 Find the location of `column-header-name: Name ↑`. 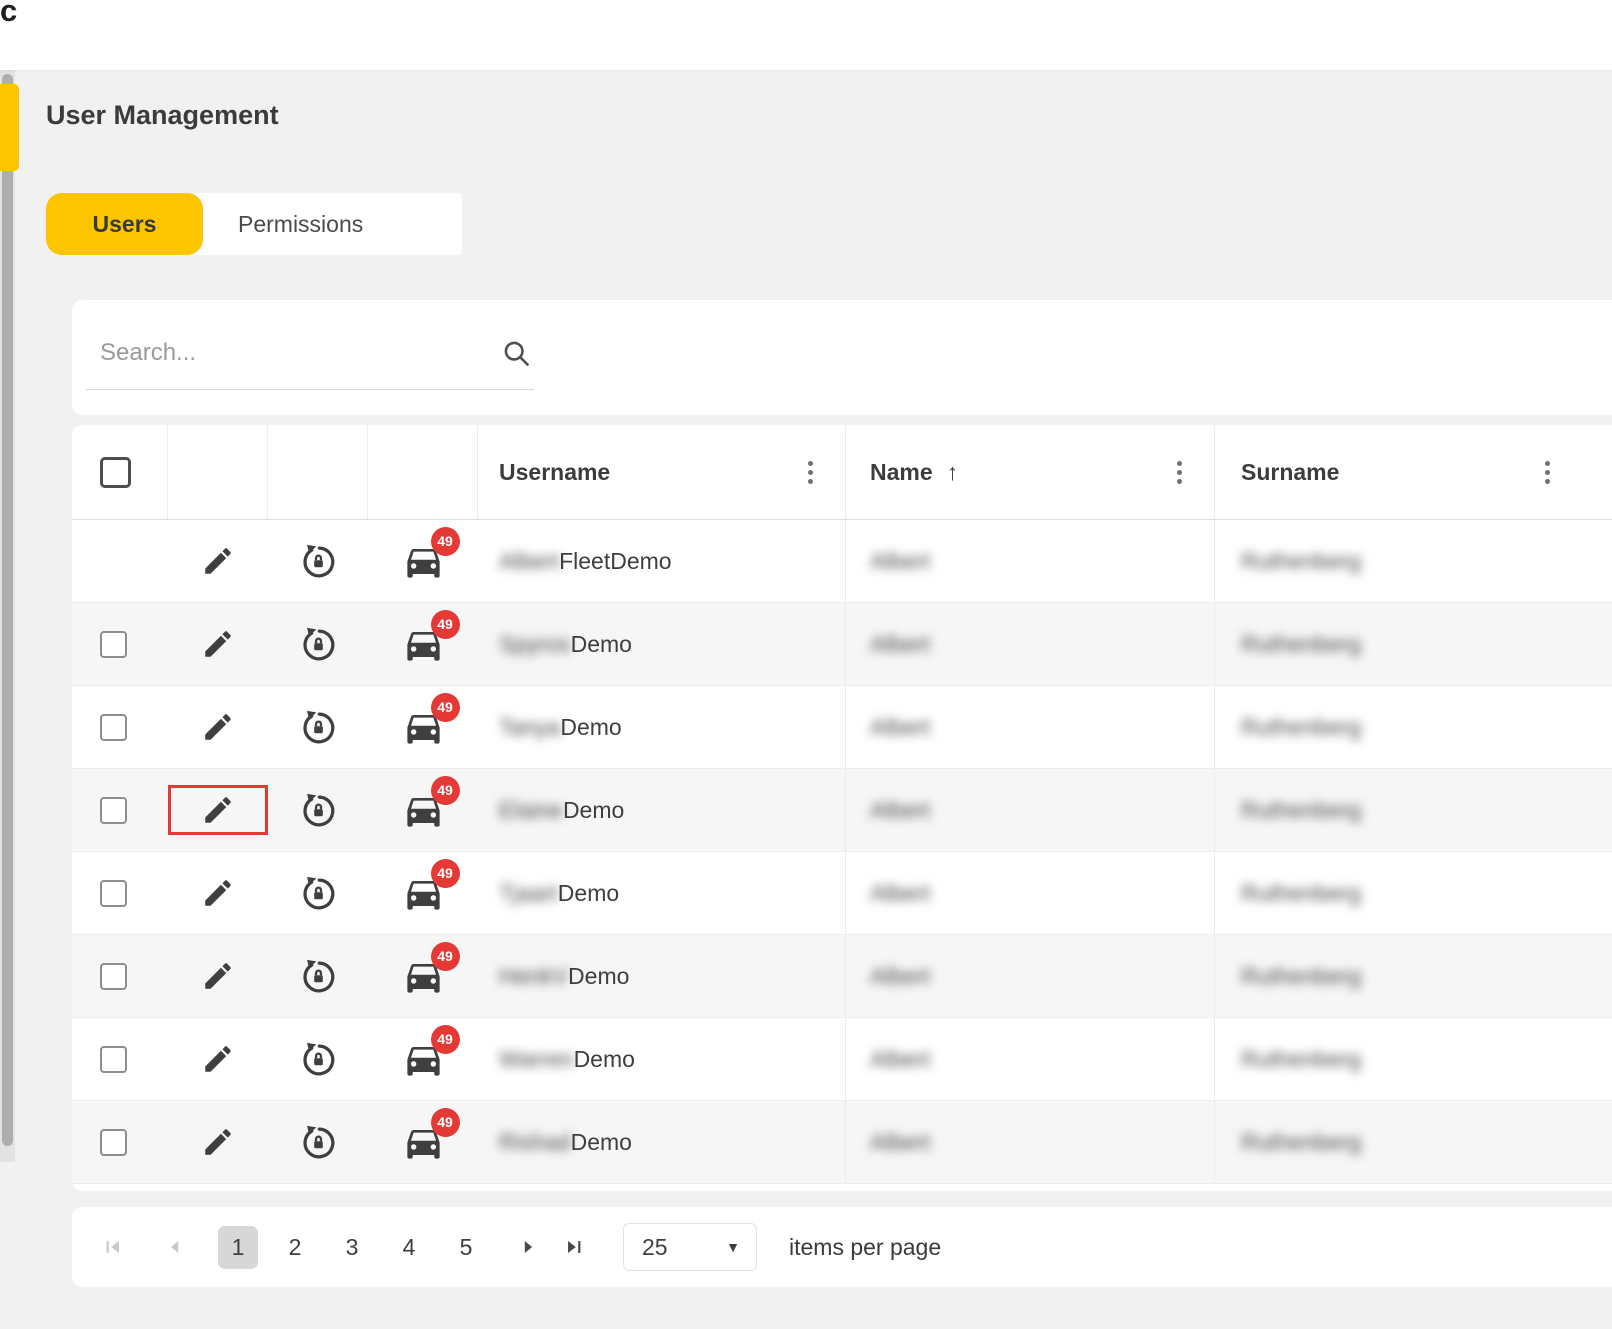

column-header-name: Name ↑ is located at coordinates (914, 472).